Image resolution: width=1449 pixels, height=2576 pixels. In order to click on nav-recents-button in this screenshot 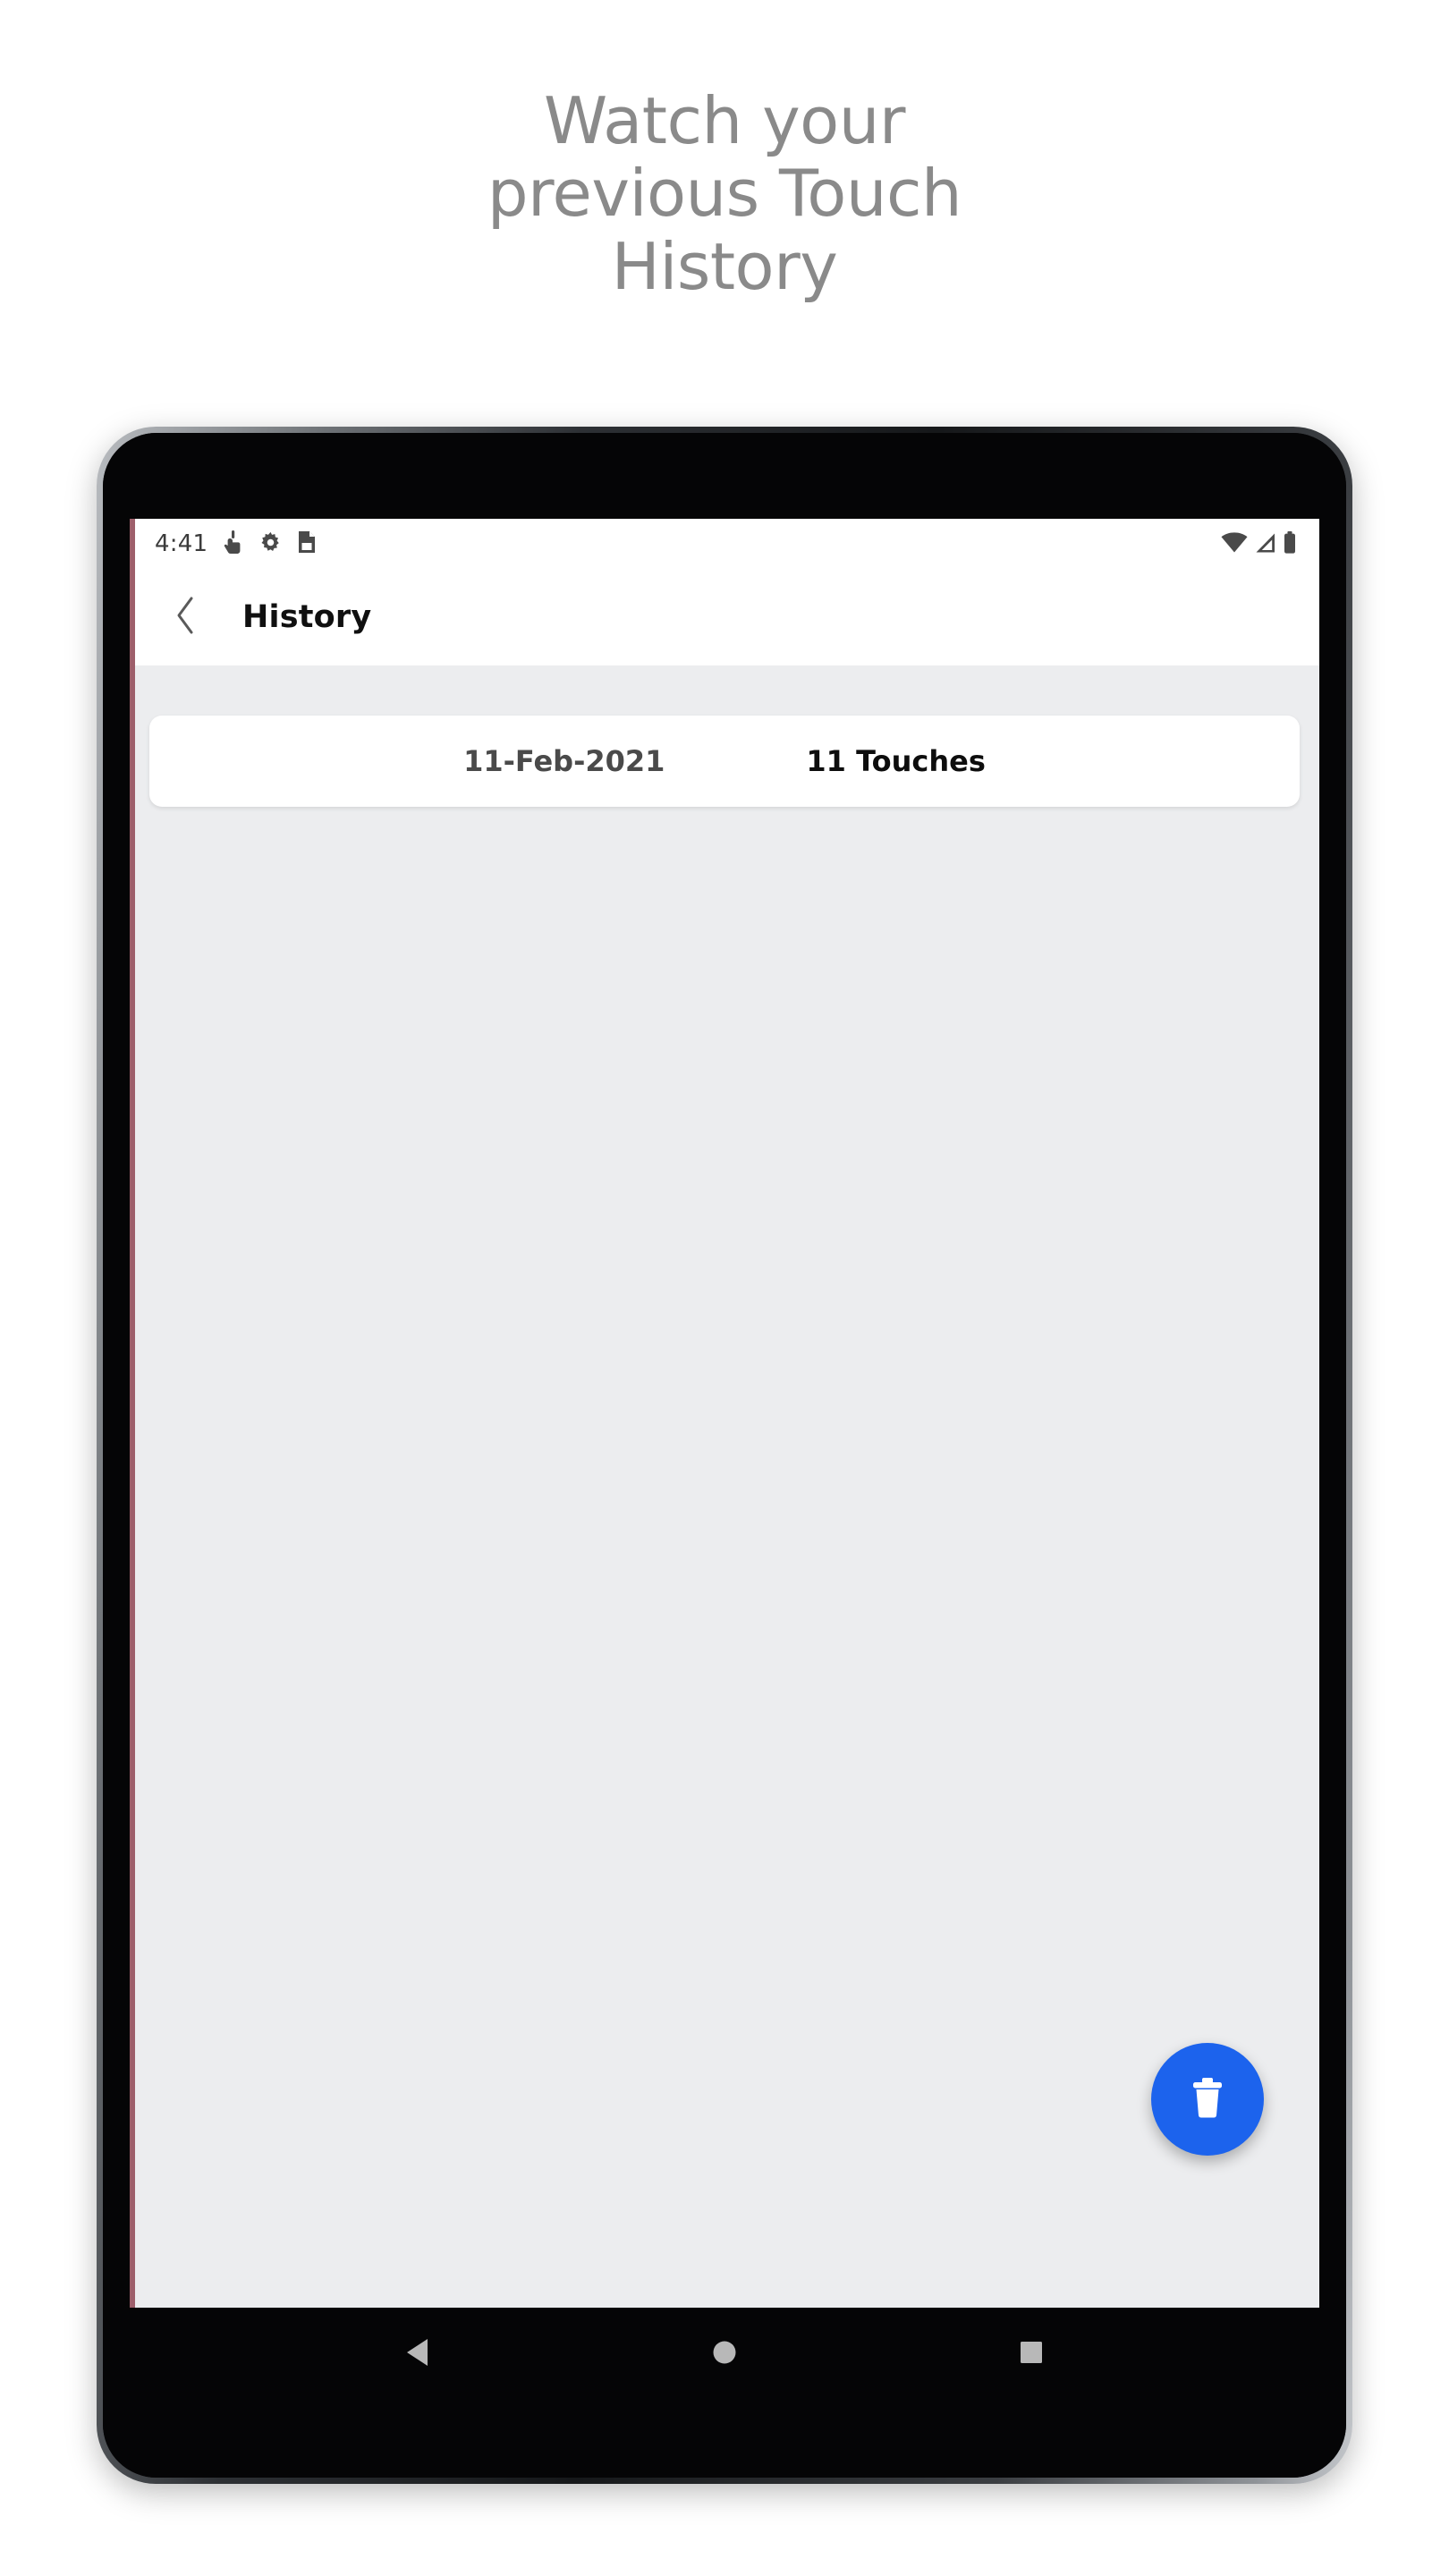, I will do `click(1031, 2354)`.